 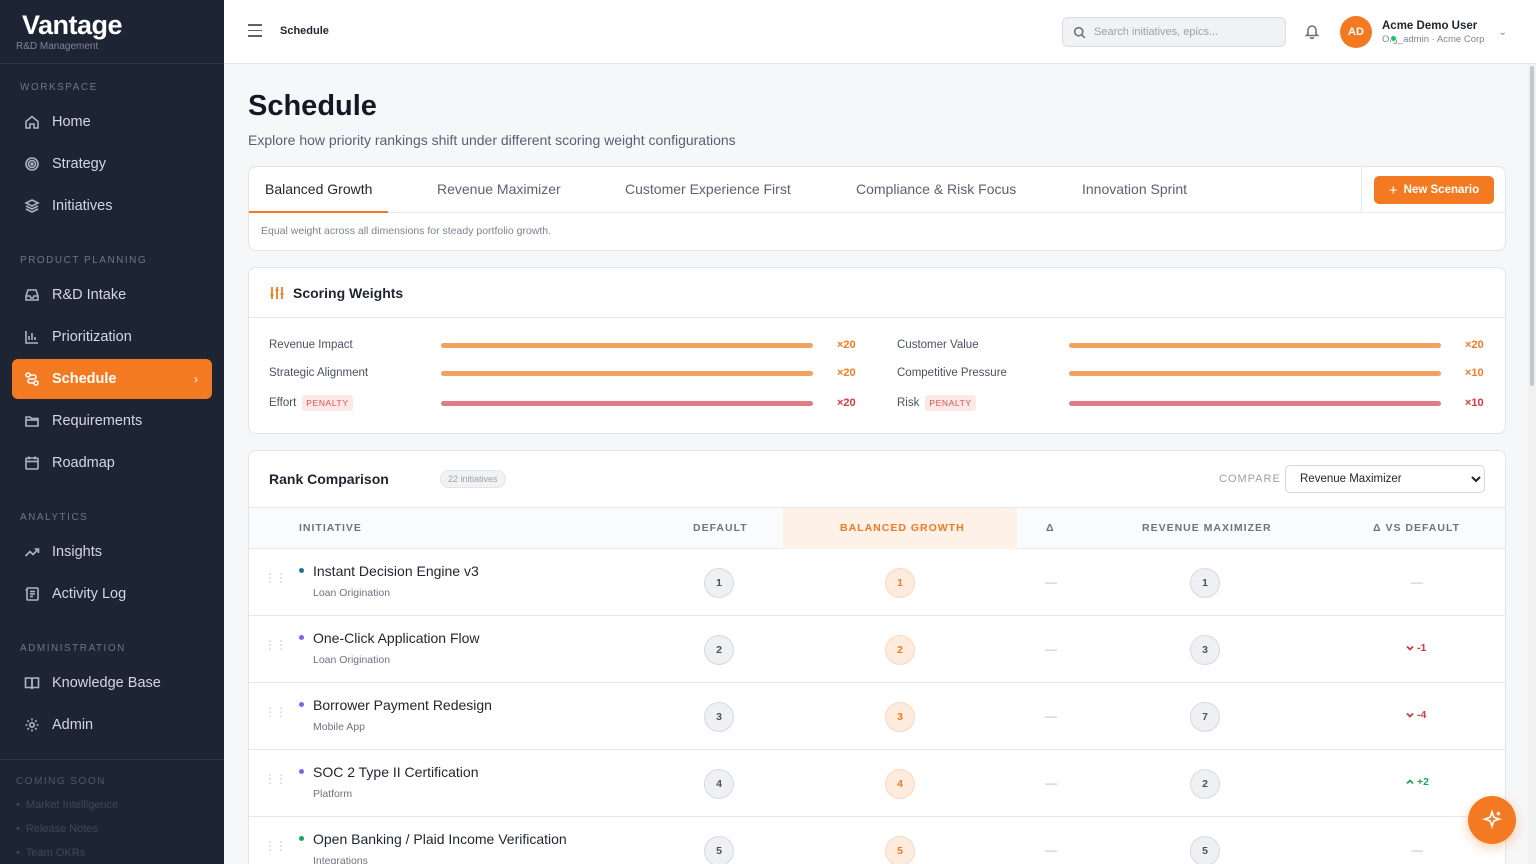 I want to click on menu-icon, so click(x=255, y=32).